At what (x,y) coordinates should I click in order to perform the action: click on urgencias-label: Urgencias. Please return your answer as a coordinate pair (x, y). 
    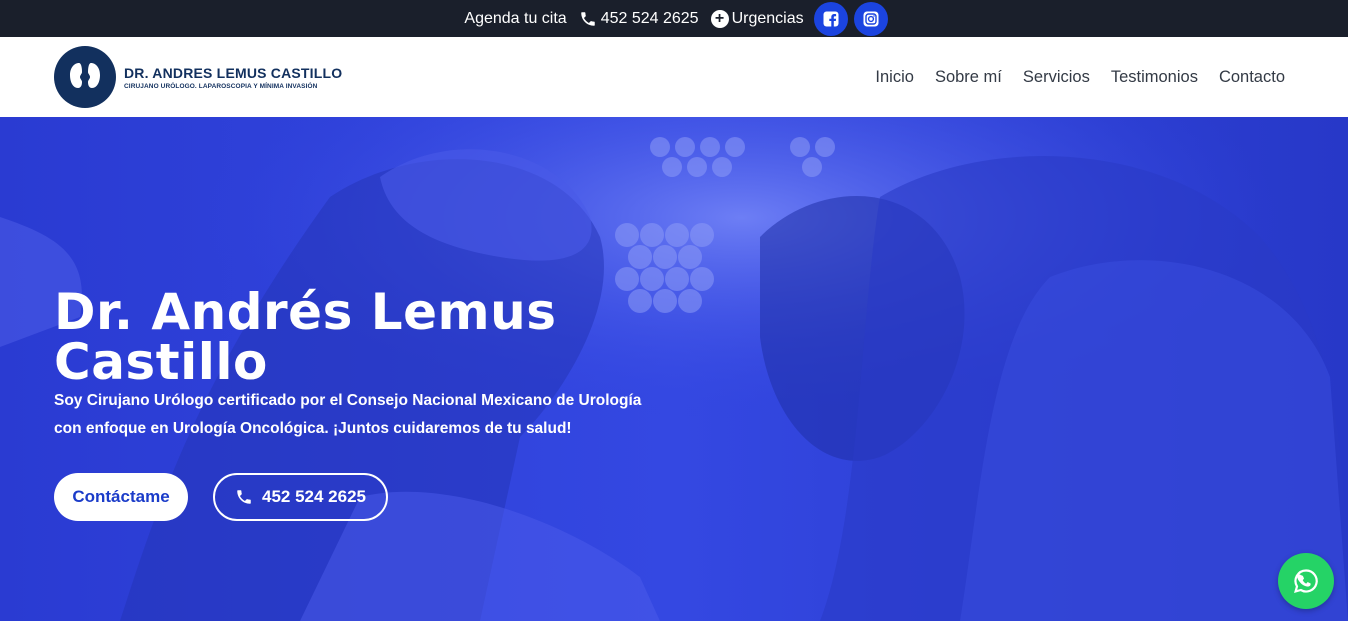
    Looking at the image, I should click on (767, 18).